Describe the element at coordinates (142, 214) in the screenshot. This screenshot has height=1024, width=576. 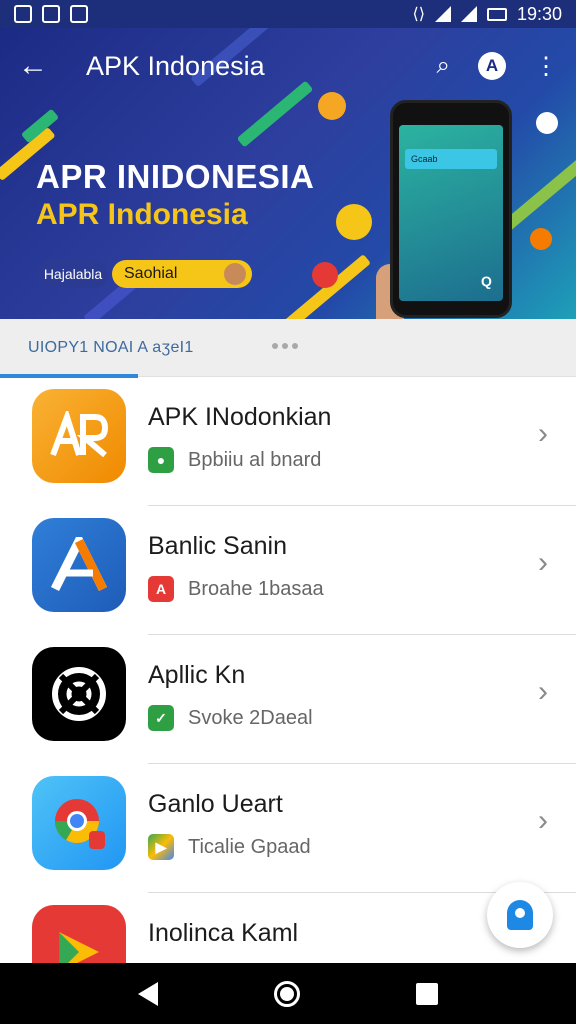
I see `banner-subtitle: APR Indonesia` at that location.